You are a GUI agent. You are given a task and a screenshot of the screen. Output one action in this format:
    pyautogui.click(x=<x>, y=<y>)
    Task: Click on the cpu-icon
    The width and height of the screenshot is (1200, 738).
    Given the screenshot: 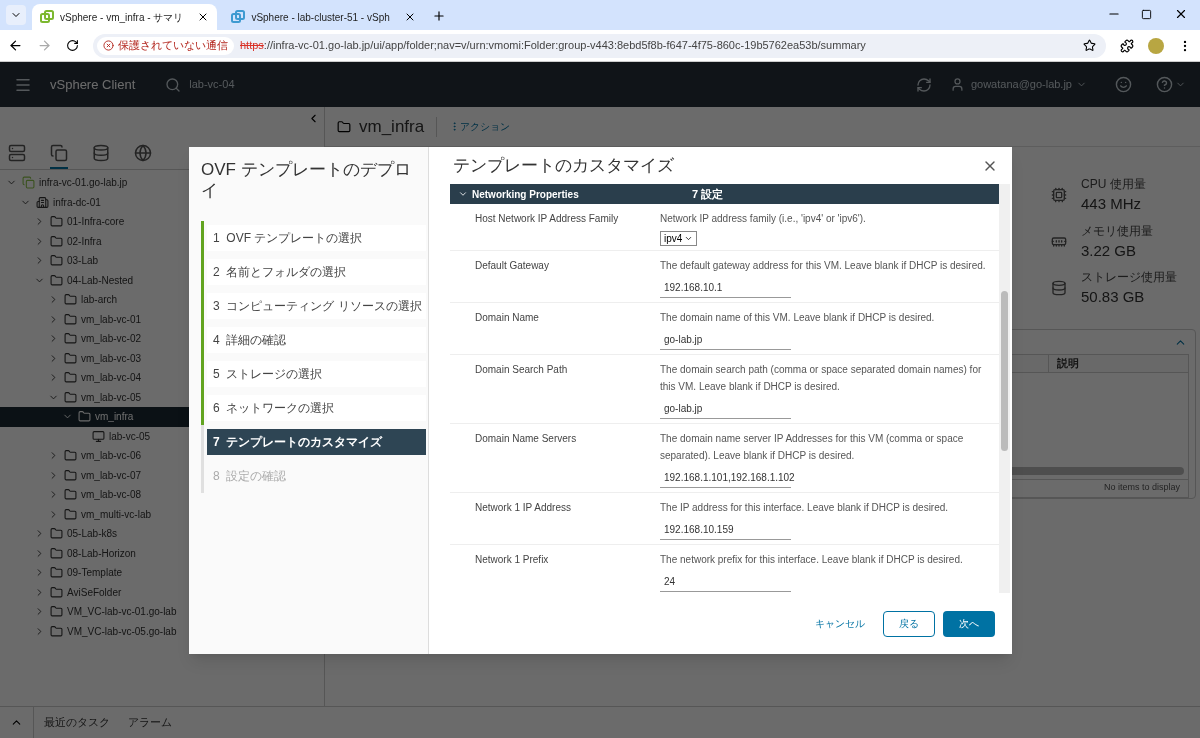 What is the action you would take?
    pyautogui.click(x=1059, y=195)
    